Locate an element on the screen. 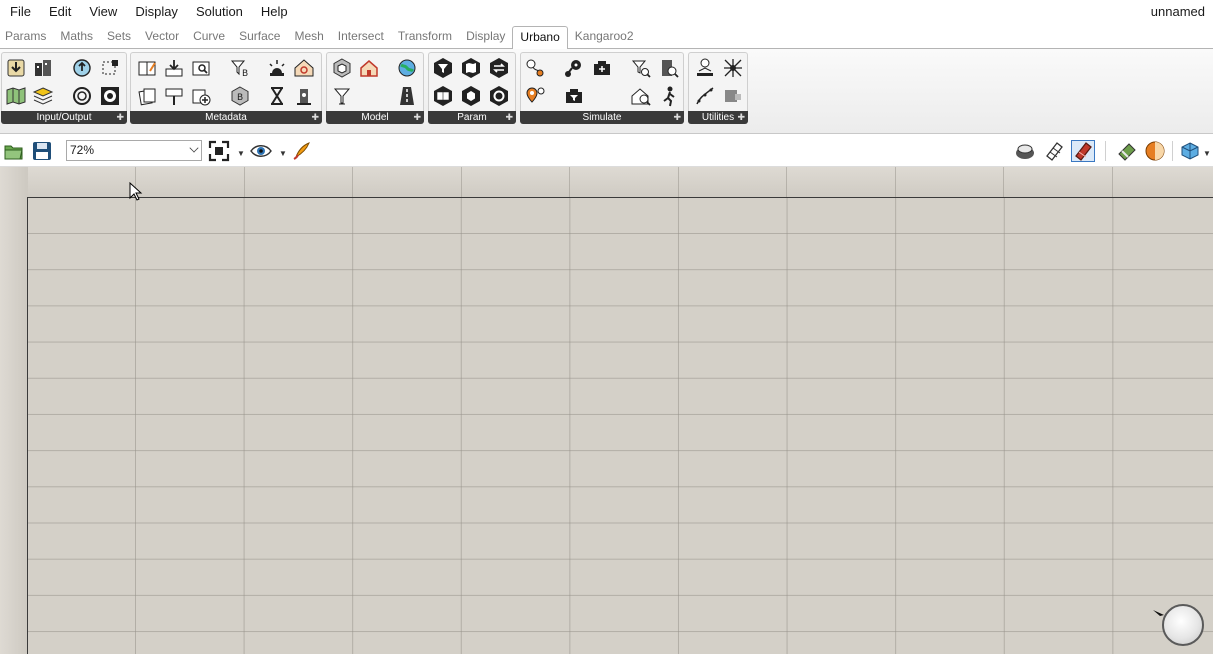 The image size is (1213, 654). engine-filter-icon is located at coordinates (574, 96).